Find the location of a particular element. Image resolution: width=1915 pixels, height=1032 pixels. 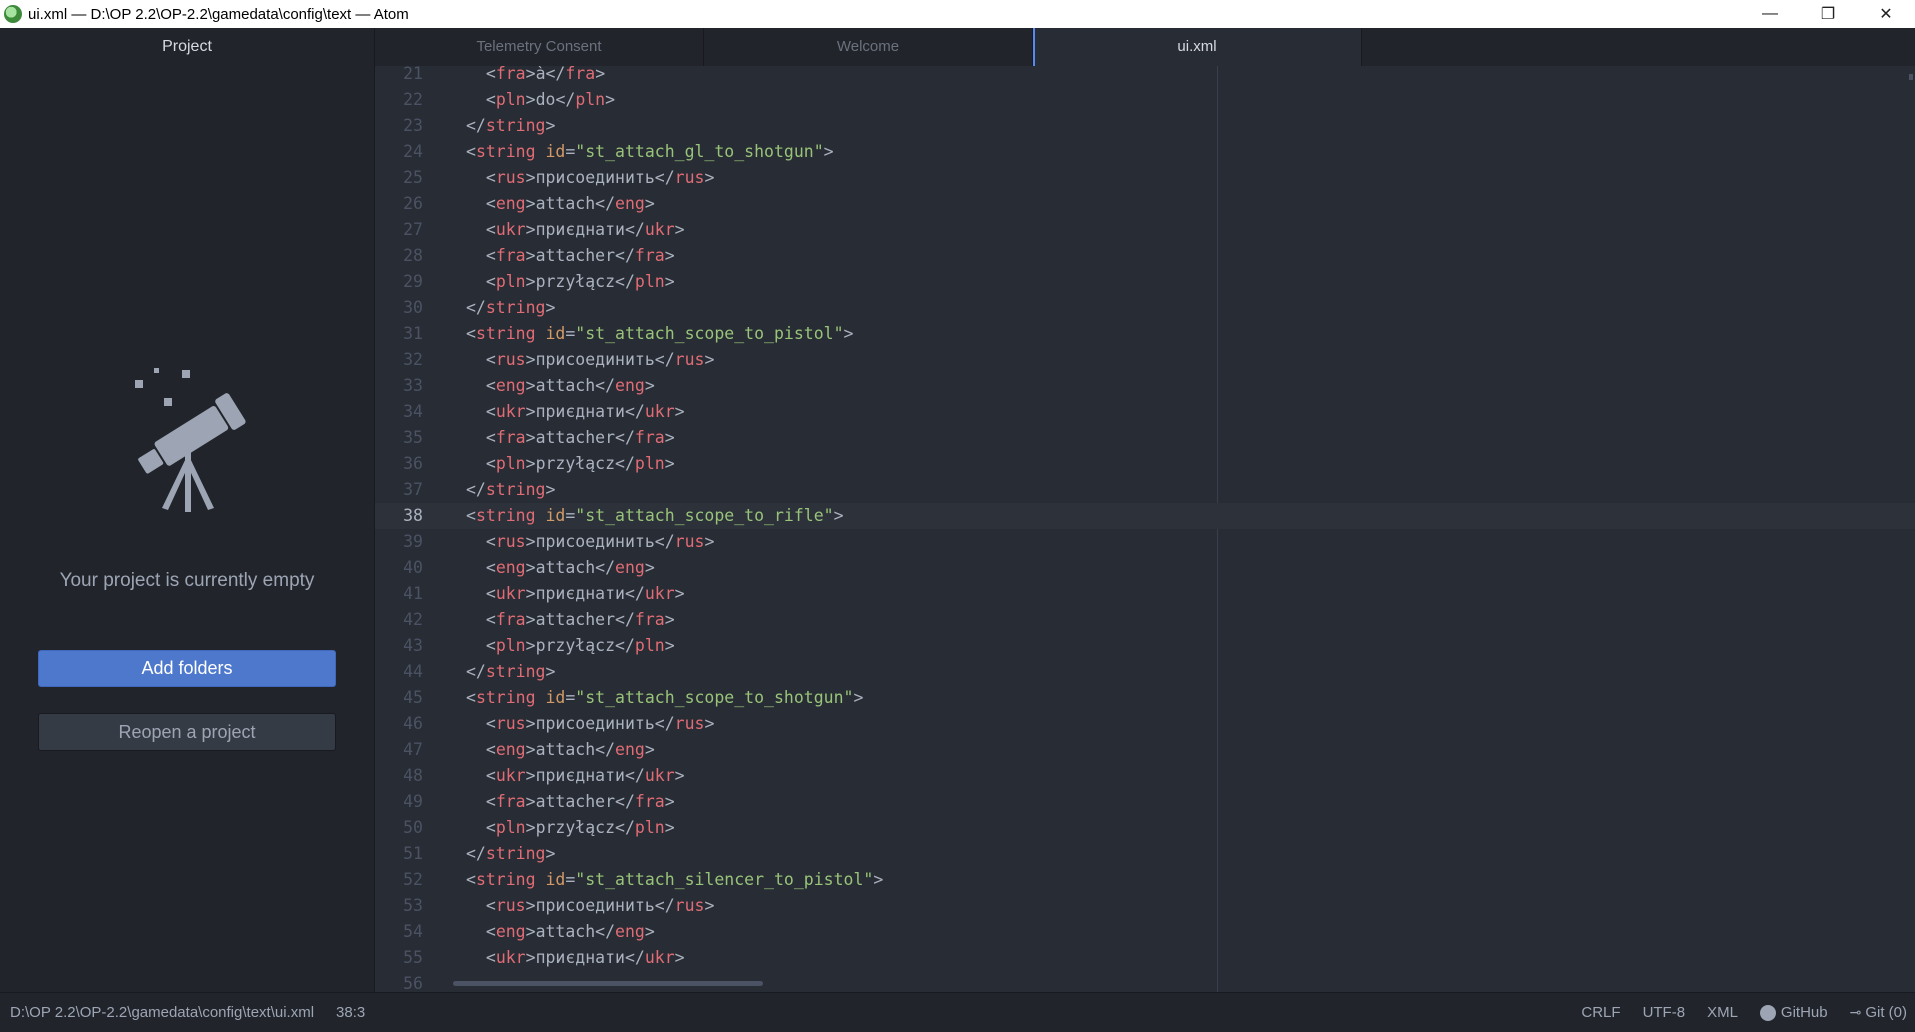

tab-ui-xml: ui.xml is located at coordinates (1197, 47).